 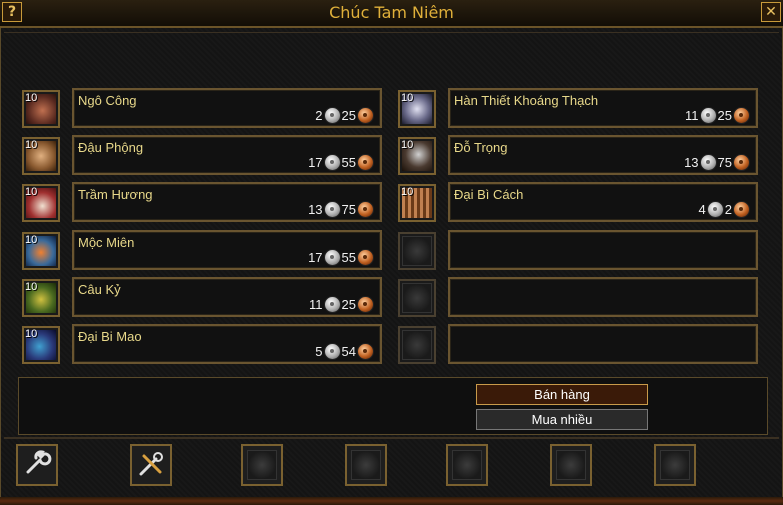 What do you see at coordinates (227, 108) in the screenshot?
I see `item-row: Ngô Công 2 25` at bounding box center [227, 108].